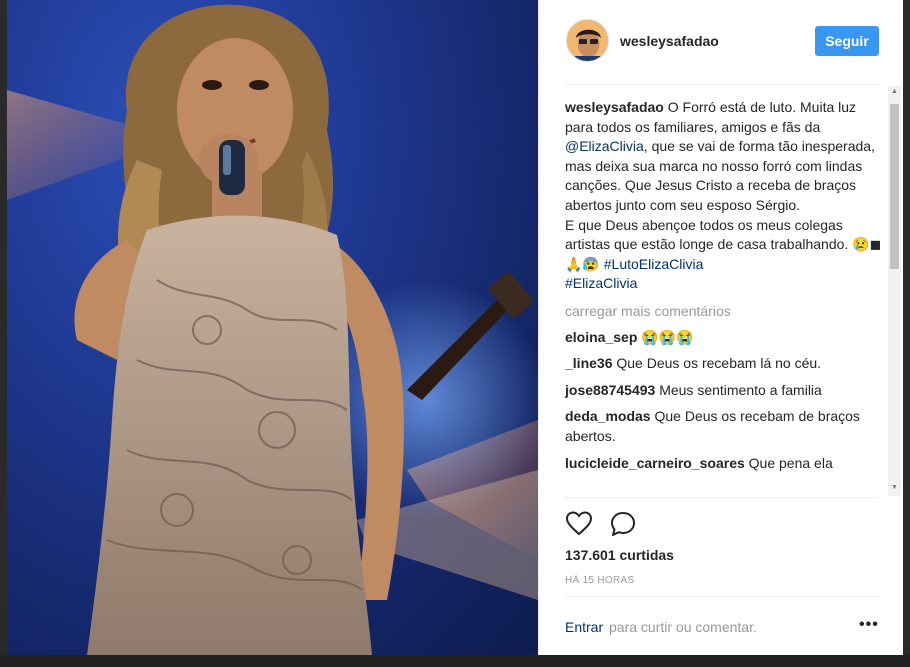  Describe the element at coordinates (604, 146) in the screenshot. I see `caption-mention: @ElizaClivia` at that location.